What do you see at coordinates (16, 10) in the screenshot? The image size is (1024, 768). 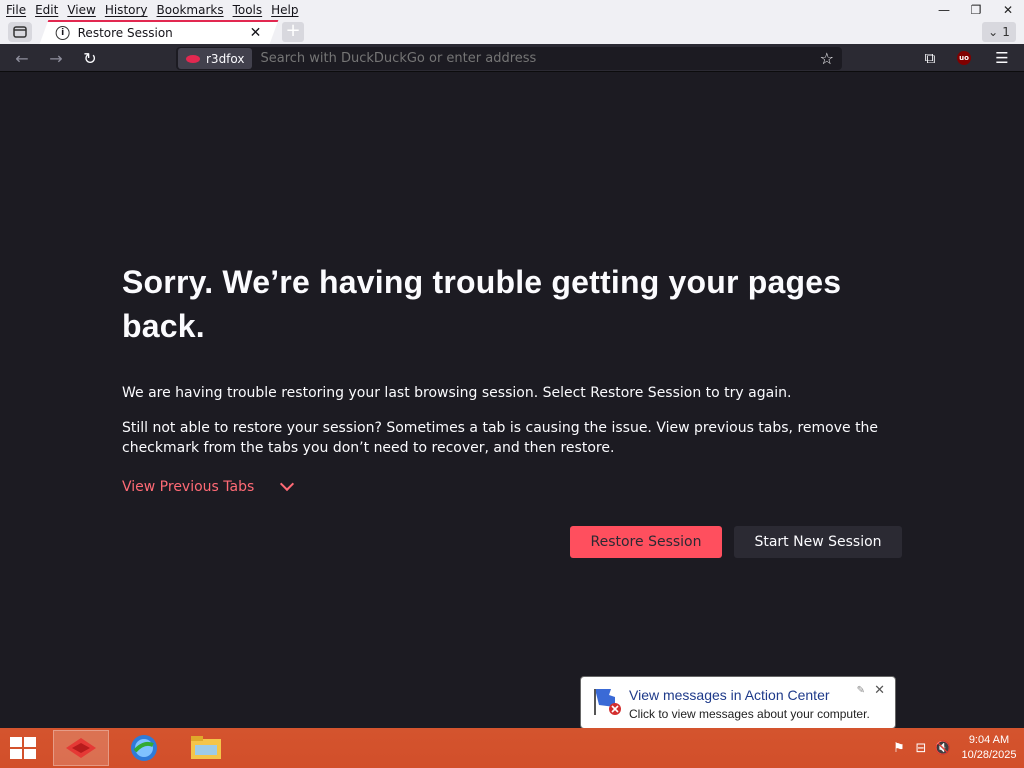 I see `menu-file: File` at bounding box center [16, 10].